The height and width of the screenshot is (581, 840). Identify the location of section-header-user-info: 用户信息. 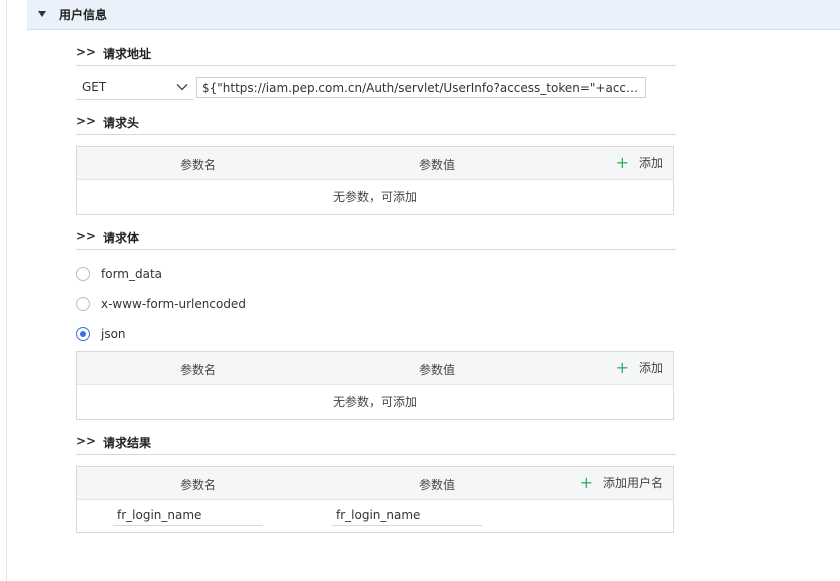
(433, 15).